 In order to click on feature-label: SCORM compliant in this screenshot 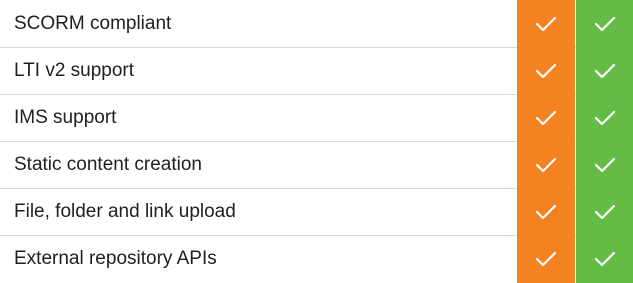, I will do `click(93, 23)`.